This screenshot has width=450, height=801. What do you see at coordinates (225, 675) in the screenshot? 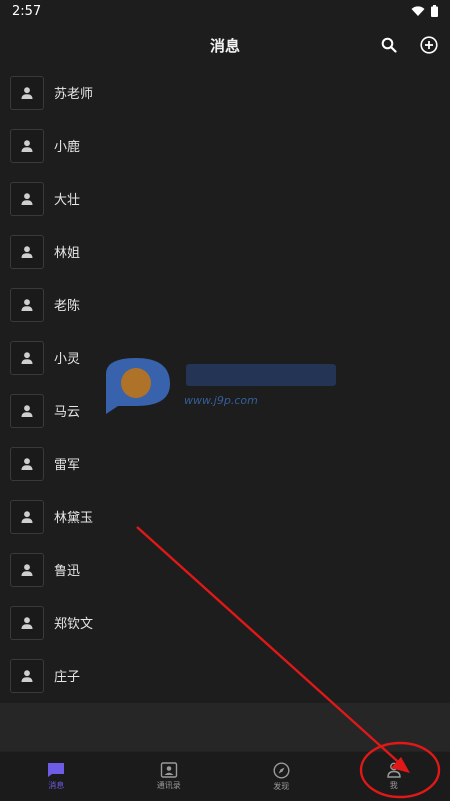
I see `contact-row: 庄子` at bounding box center [225, 675].